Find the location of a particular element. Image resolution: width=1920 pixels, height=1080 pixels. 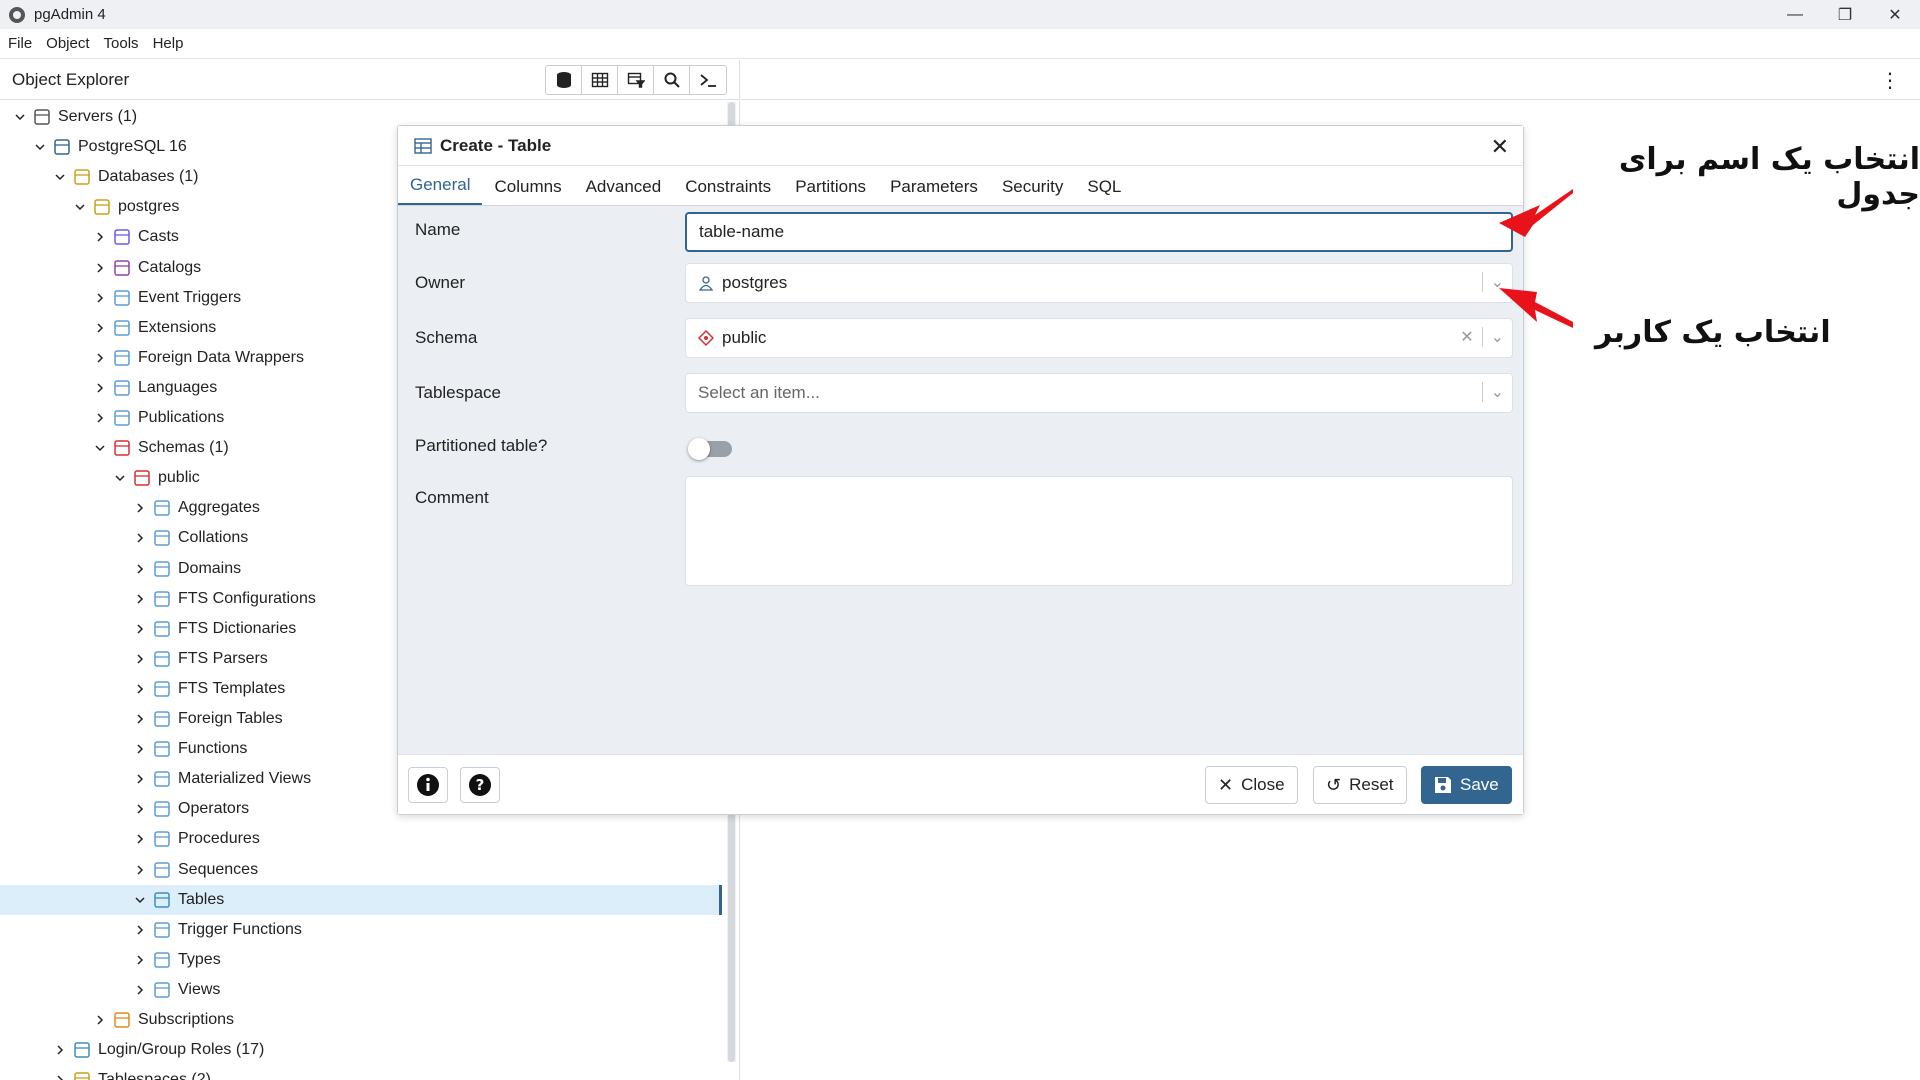

tab-security: Security is located at coordinates (1032, 191).